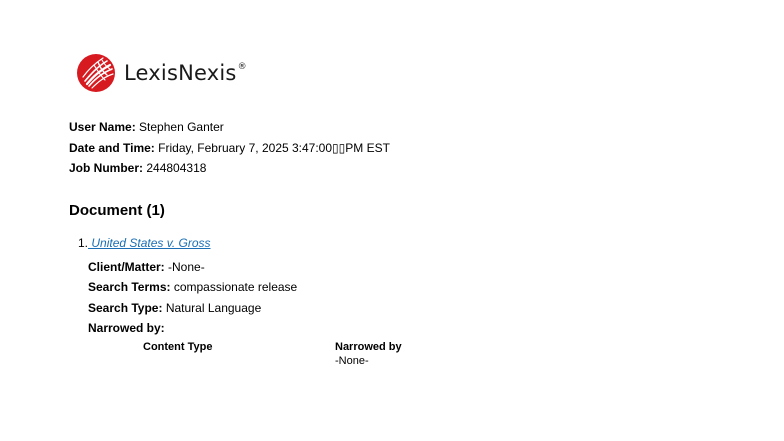 The image size is (784, 441). Describe the element at coordinates (125, 307) in the screenshot. I see `search-type-label: Search Type:` at that location.